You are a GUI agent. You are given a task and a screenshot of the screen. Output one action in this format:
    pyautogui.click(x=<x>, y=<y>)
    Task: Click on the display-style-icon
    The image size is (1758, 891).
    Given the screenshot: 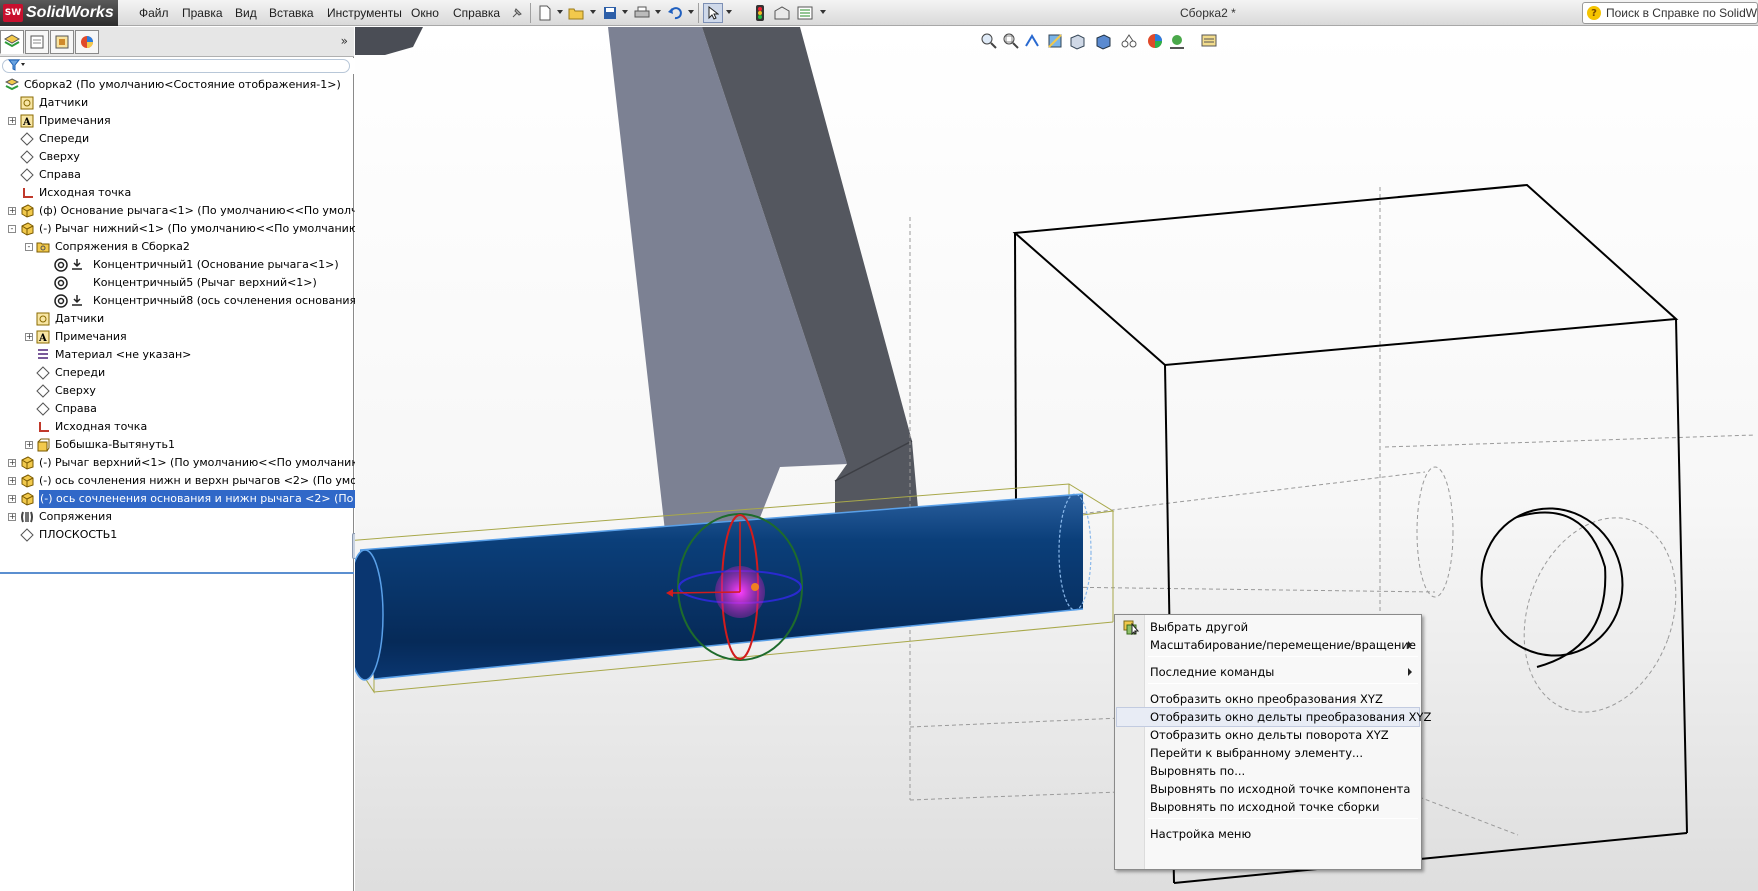 What is the action you would take?
    pyautogui.click(x=1103, y=41)
    